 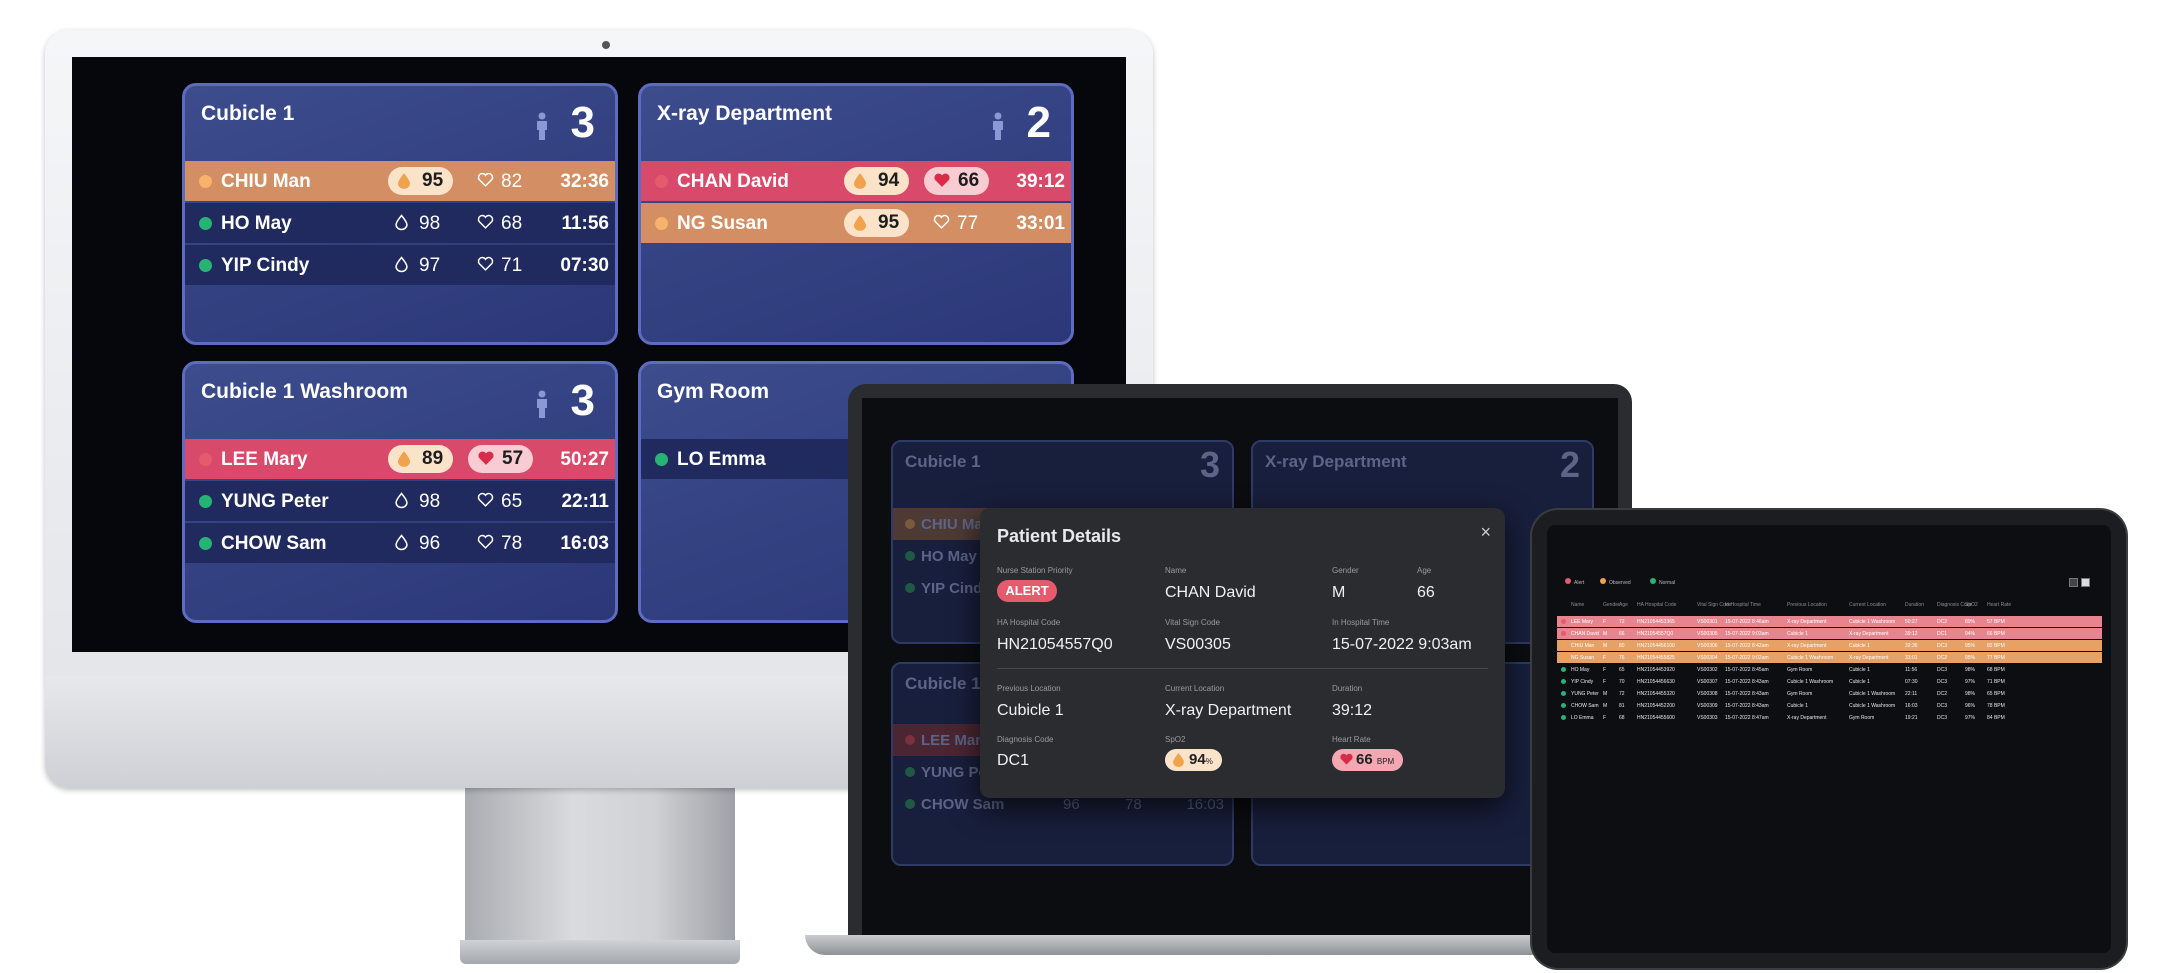 What do you see at coordinates (1577, 605) in the screenshot?
I see `column-header: Name` at bounding box center [1577, 605].